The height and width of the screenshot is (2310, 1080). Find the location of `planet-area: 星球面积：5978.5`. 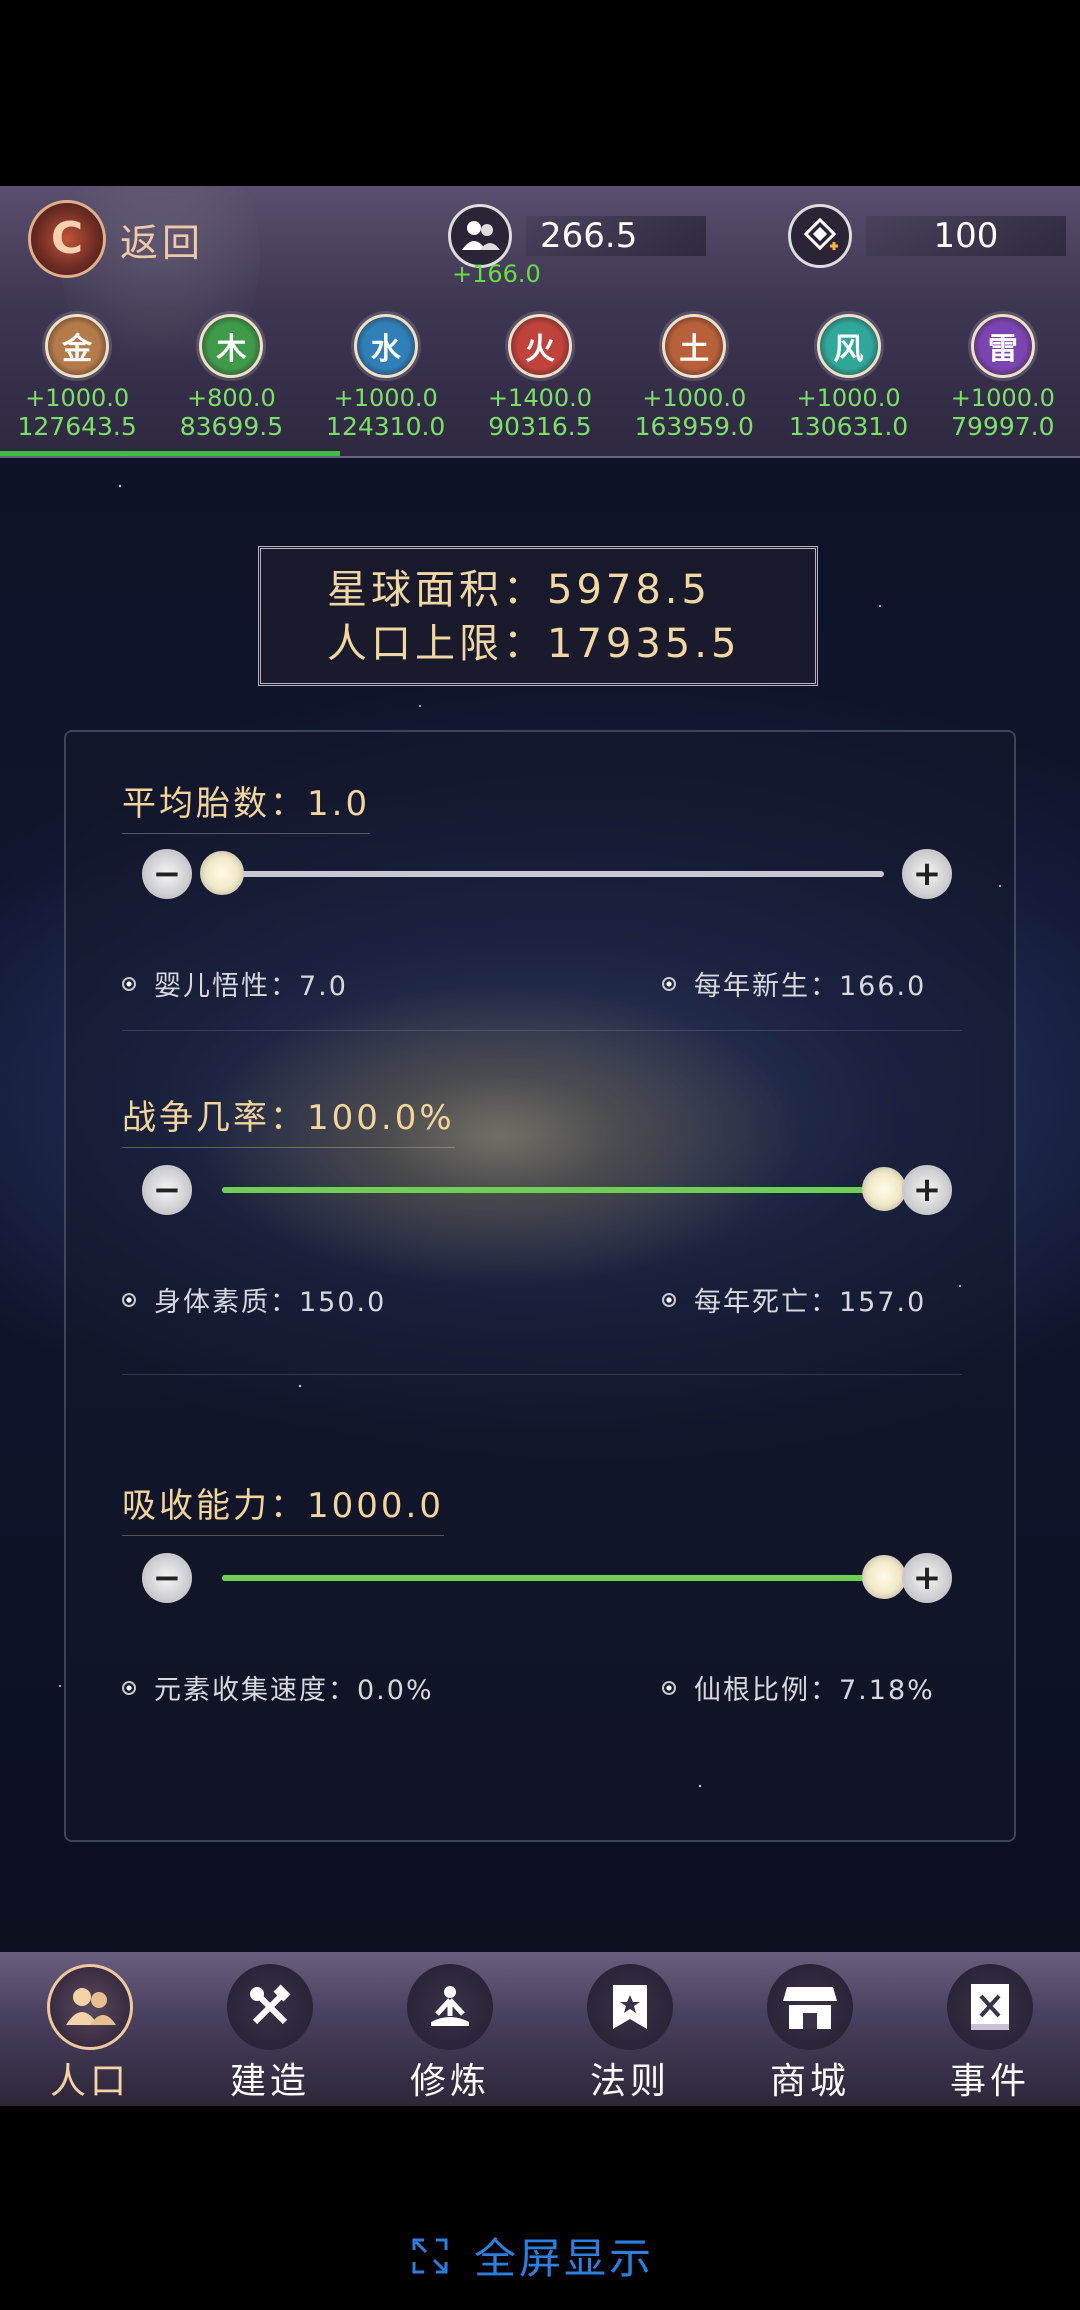

planet-area: 星球面积：5978.5 is located at coordinates (519, 590).